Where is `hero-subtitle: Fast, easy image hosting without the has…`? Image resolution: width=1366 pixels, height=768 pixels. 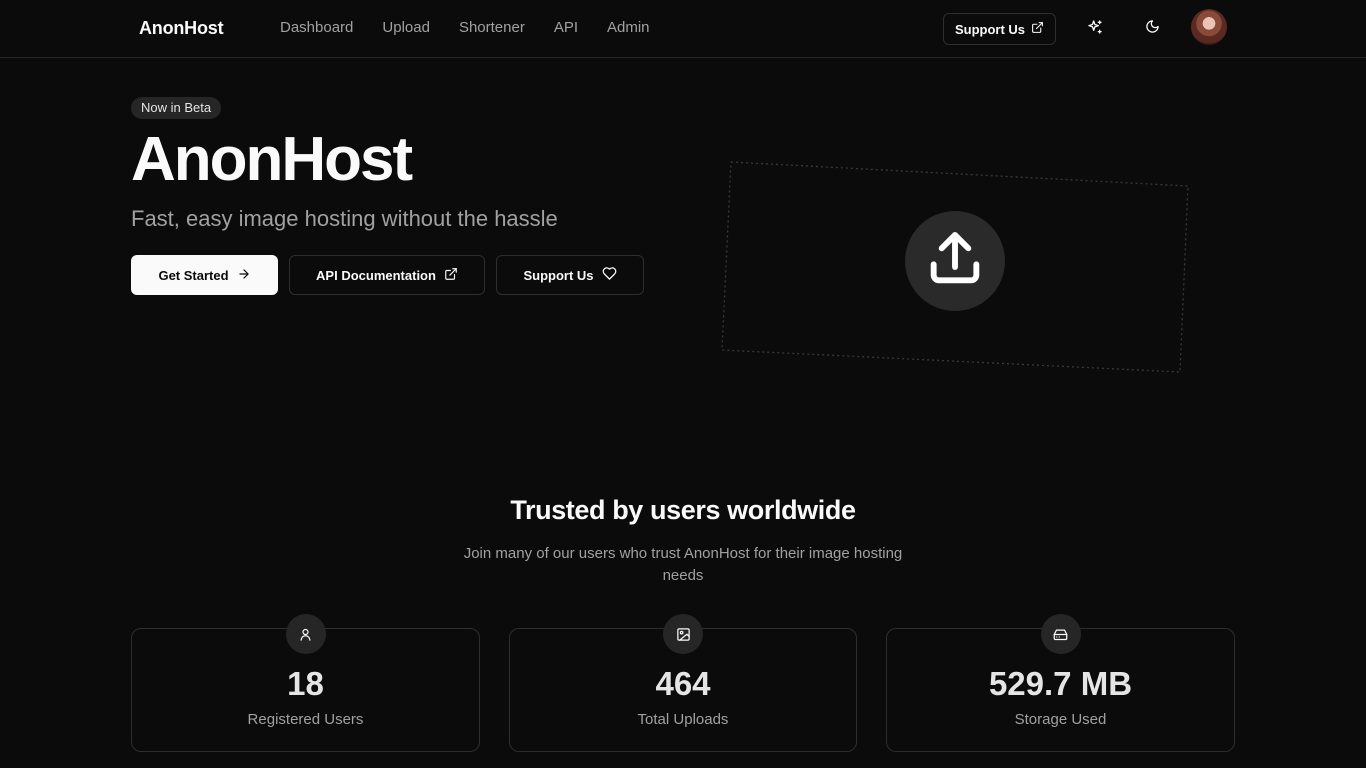
hero-subtitle: Fast, easy image hosting without the has… is located at coordinates (344, 218).